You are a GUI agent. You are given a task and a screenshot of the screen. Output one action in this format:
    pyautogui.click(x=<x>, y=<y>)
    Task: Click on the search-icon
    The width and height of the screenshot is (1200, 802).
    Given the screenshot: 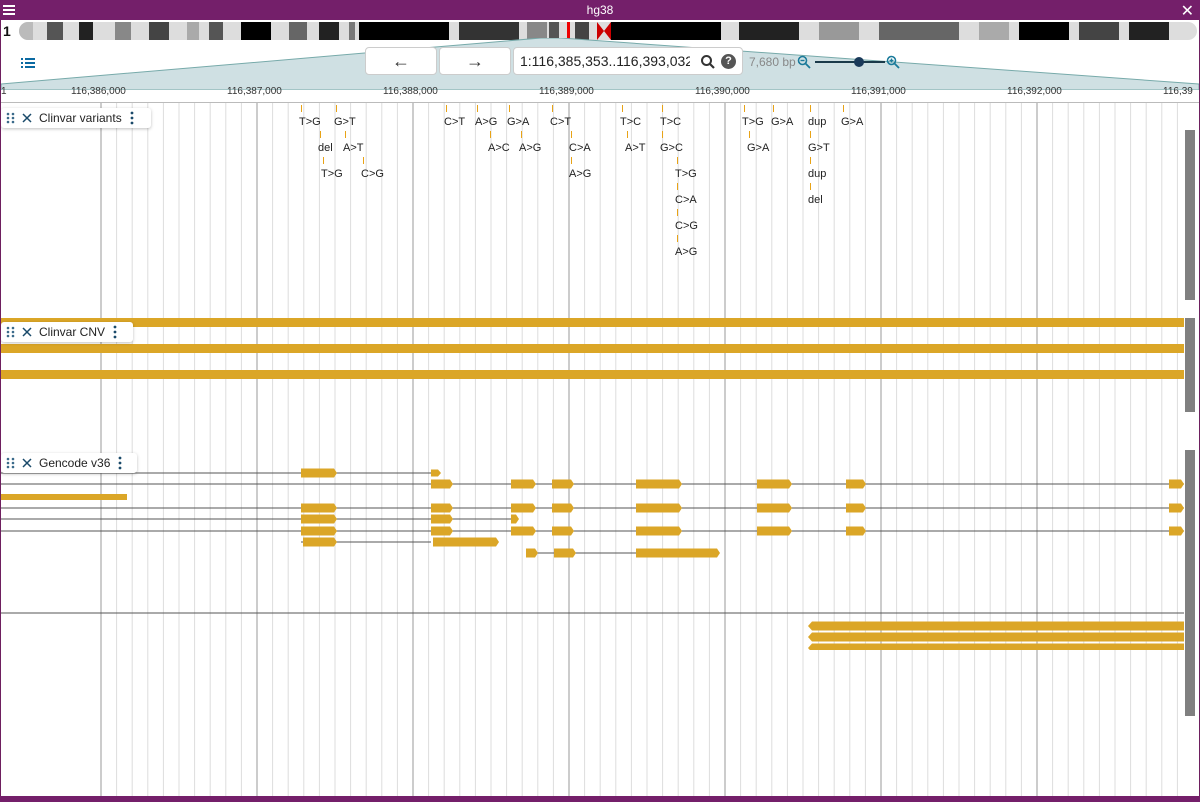 What is the action you would take?
    pyautogui.click(x=708, y=62)
    